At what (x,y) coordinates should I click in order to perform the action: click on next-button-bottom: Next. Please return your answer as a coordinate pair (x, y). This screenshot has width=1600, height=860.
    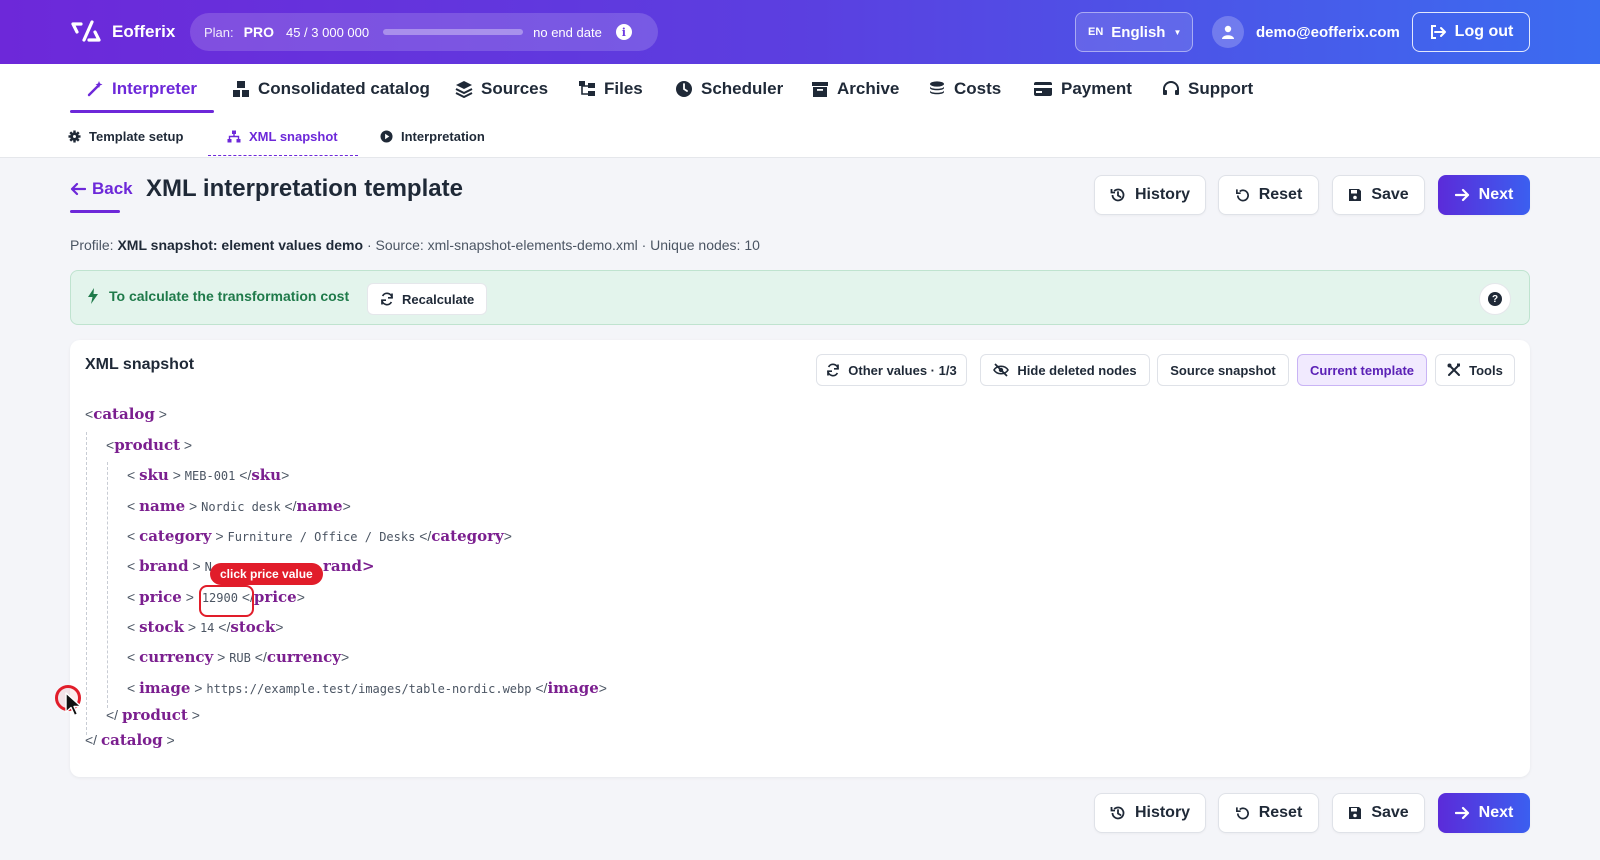
    Looking at the image, I should click on (1484, 813).